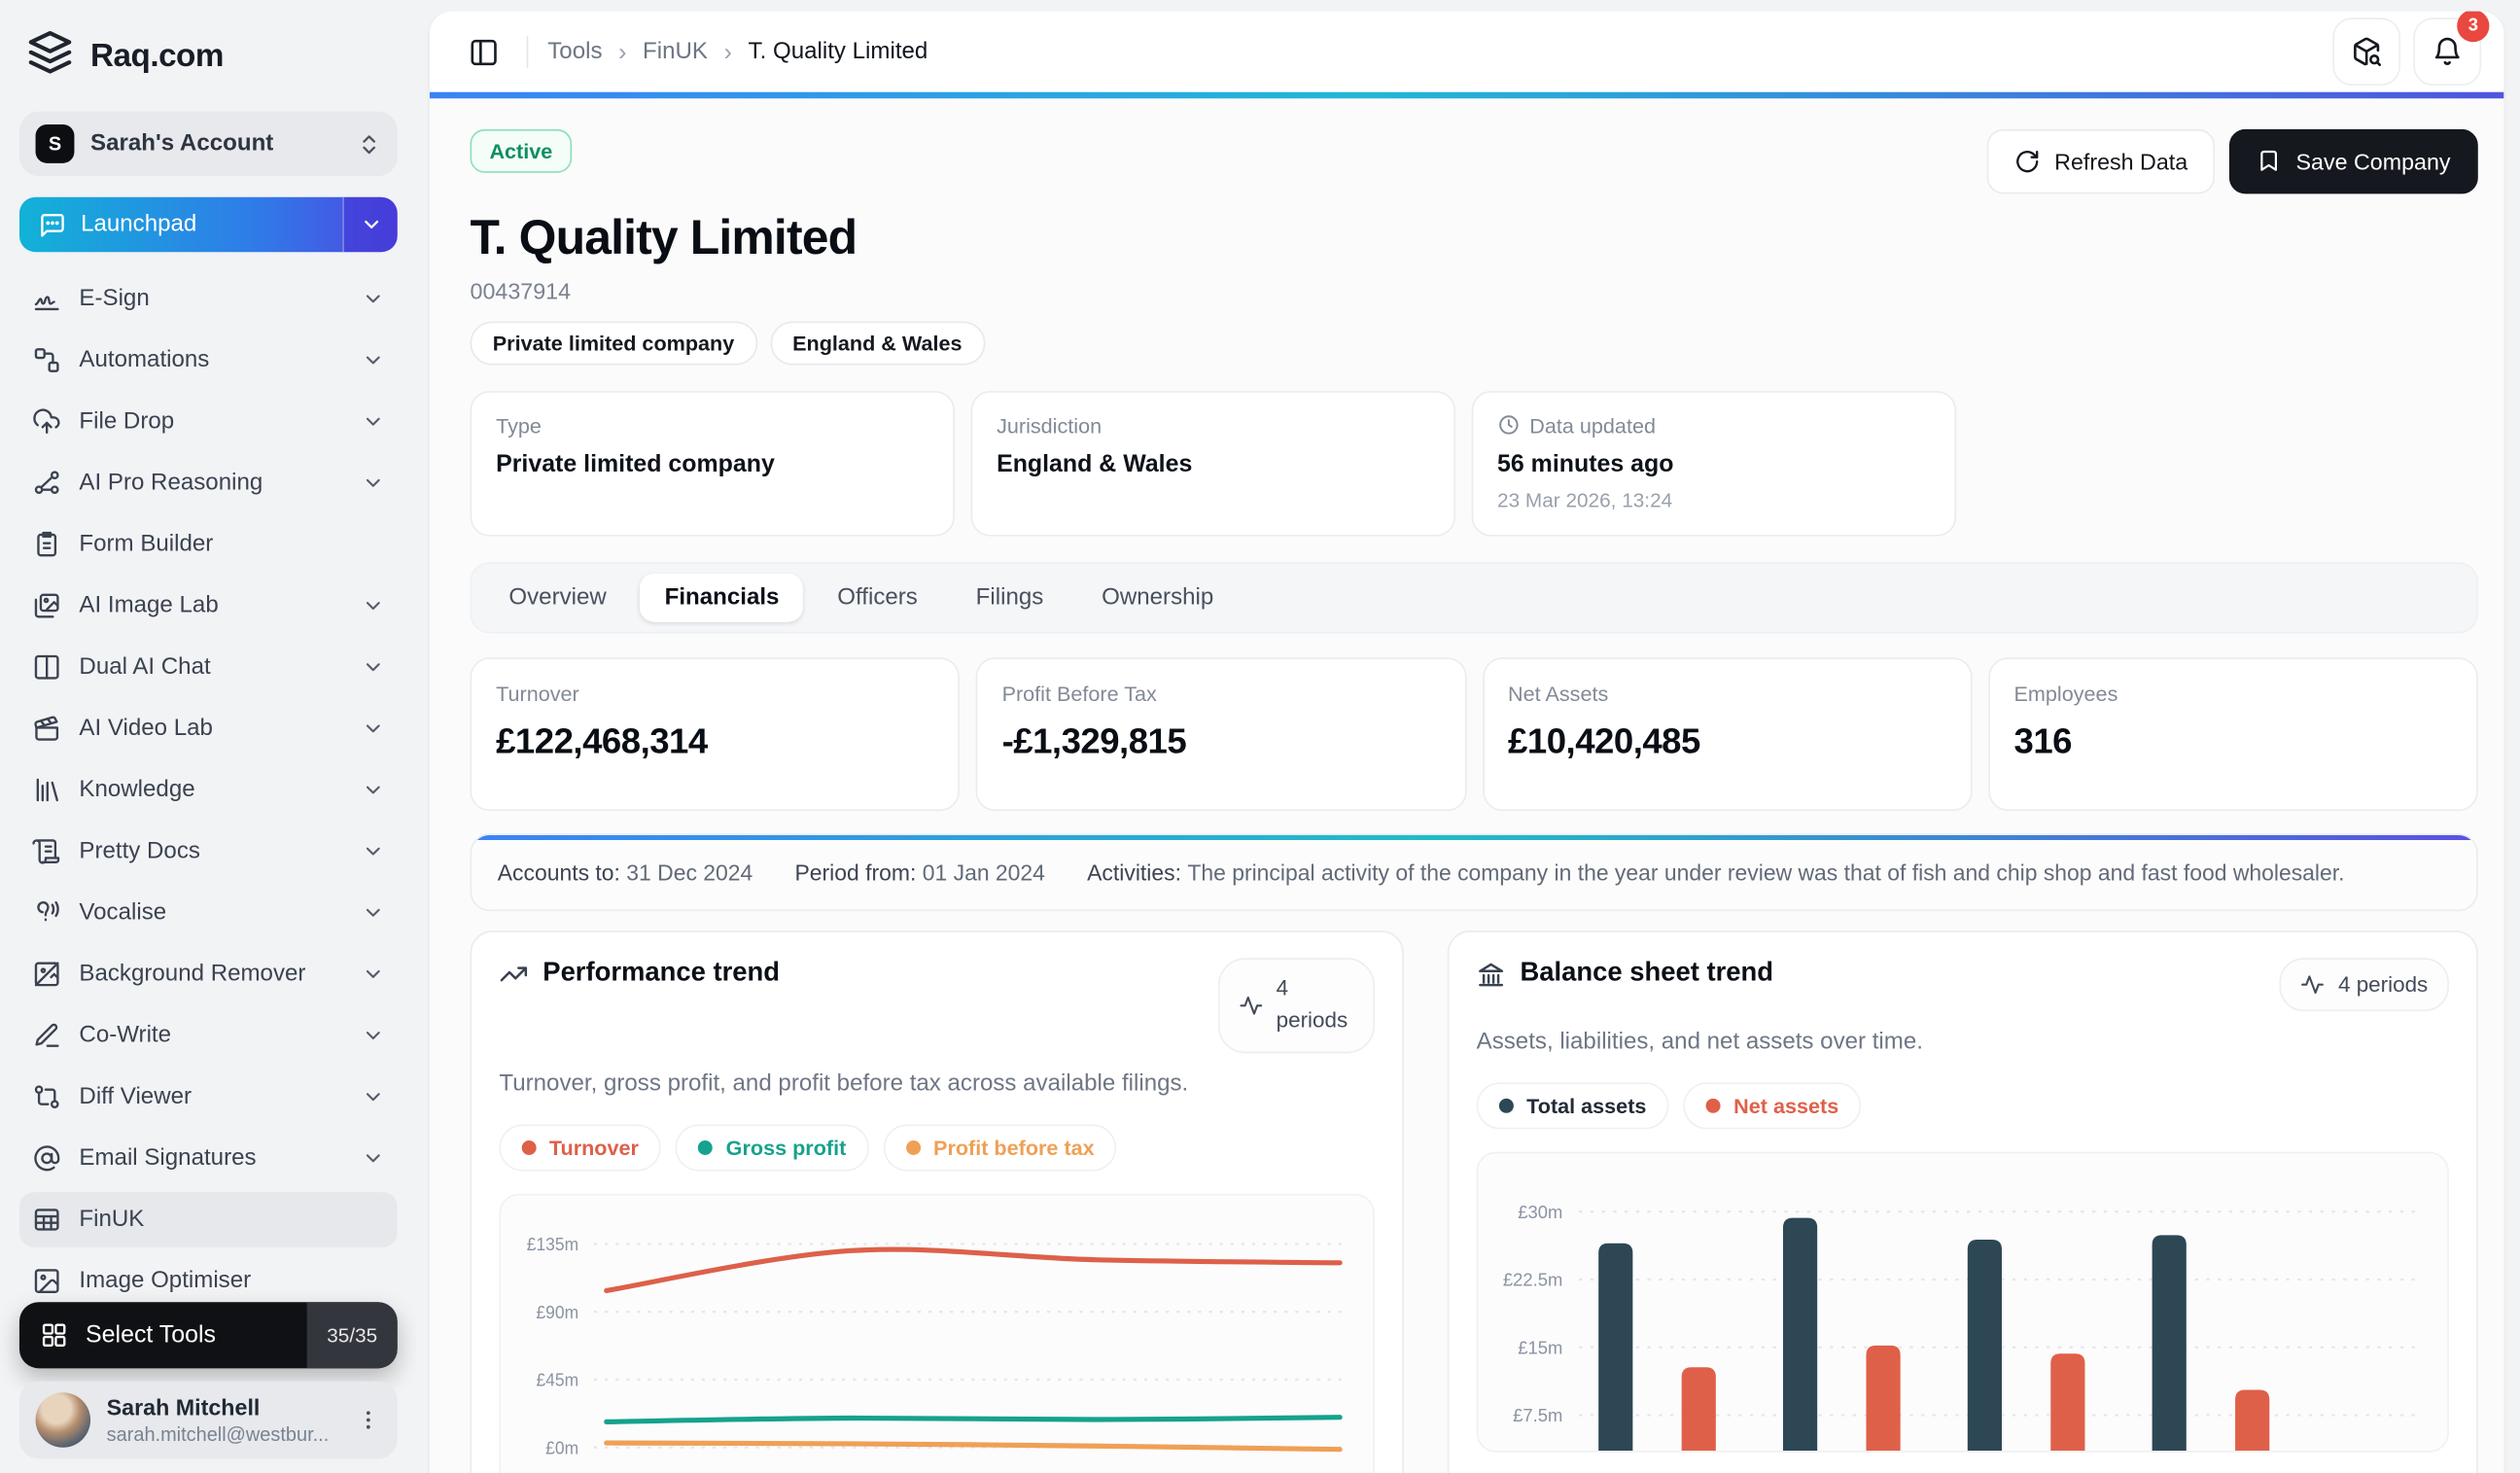 The width and height of the screenshot is (2520, 1473). What do you see at coordinates (2411, 49) in the screenshot?
I see `topbar-actions: 3` at bounding box center [2411, 49].